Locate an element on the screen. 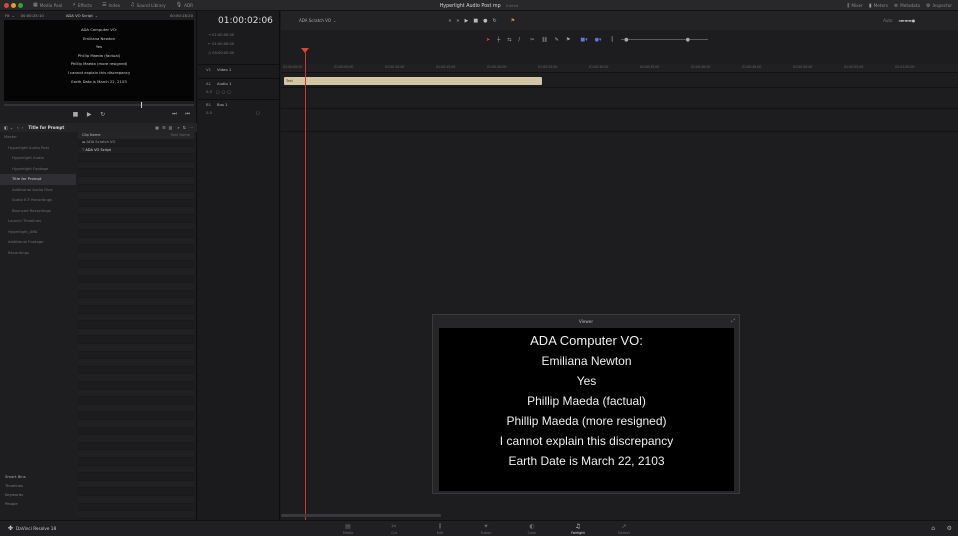  pen-icon: ✎ is located at coordinates (557, 40).